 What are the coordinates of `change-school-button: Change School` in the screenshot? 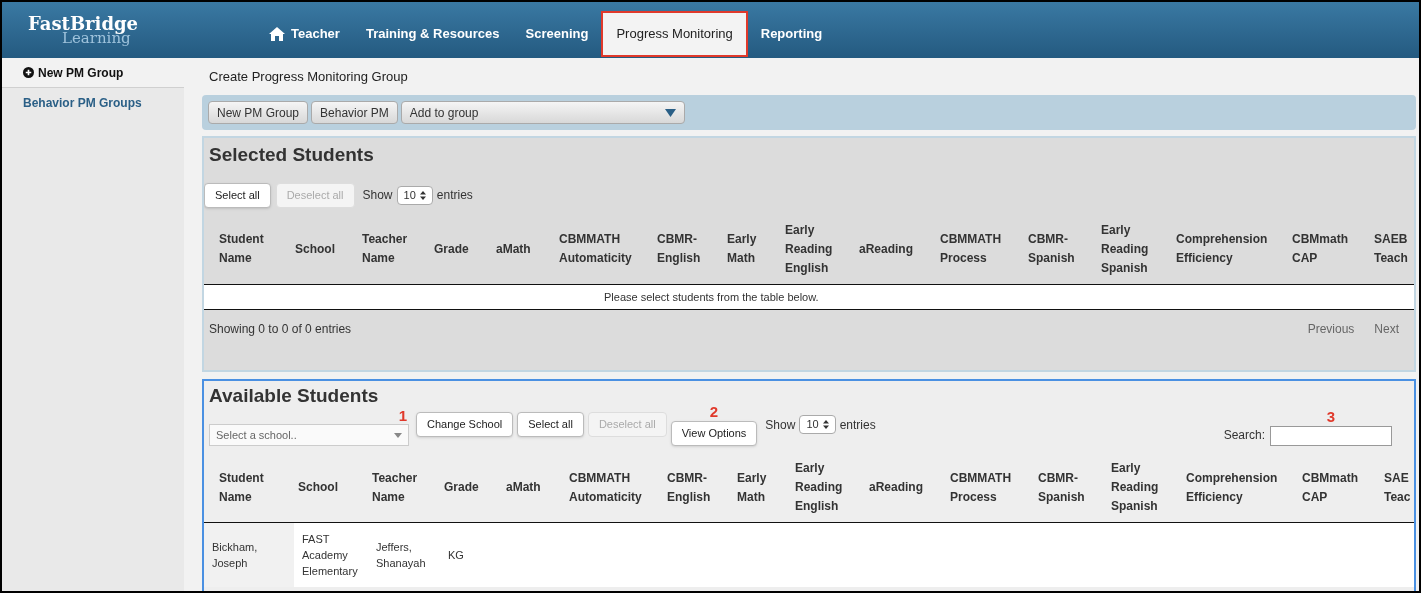 It's located at (465, 424).